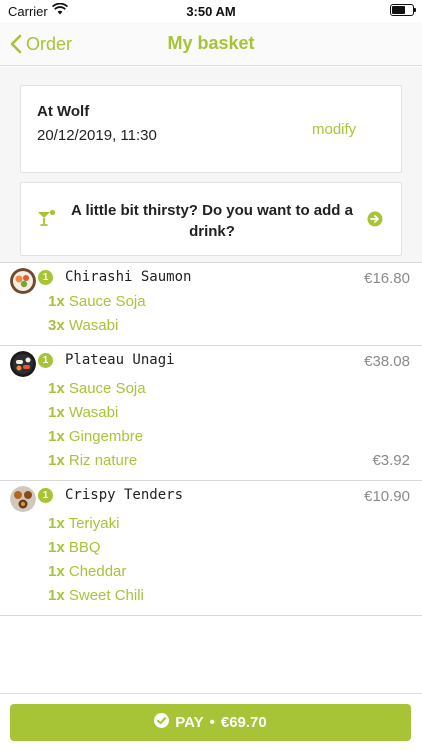 The image size is (422, 750). What do you see at coordinates (97, 135) in the screenshot?
I see `pickup-datetime: 20/12/2019, 11:30` at bounding box center [97, 135].